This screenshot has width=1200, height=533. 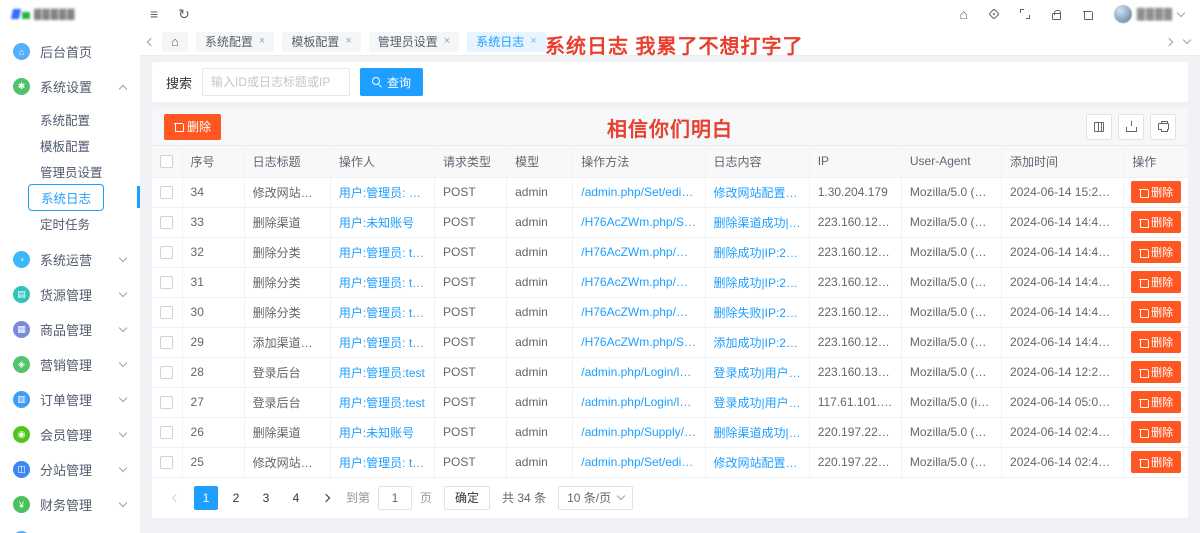 I want to click on sidebar-item: ◫ 分站管理, so click(x=70, y=469).